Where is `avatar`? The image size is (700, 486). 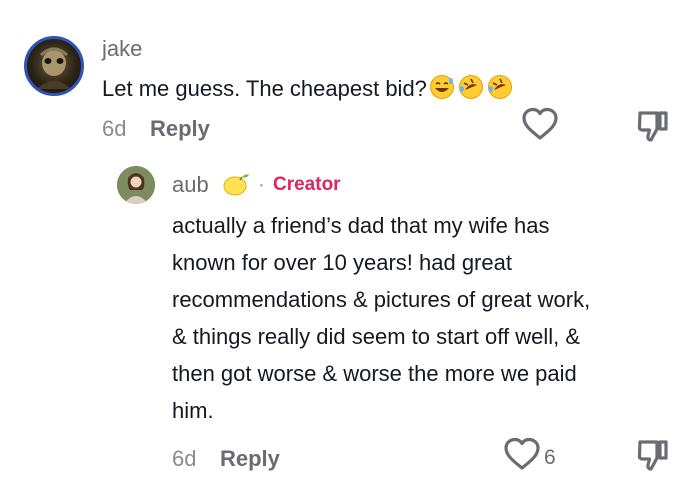 avatar is located at coordinates (54, 66).